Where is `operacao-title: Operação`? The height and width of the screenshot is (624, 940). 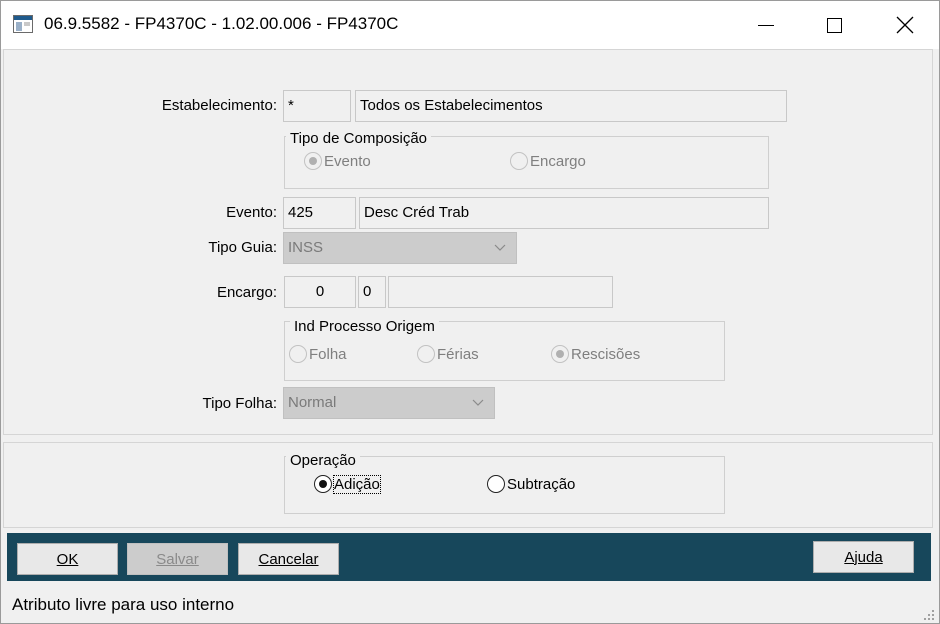
operacao-title: Operação is located at coordinates (323, 460).